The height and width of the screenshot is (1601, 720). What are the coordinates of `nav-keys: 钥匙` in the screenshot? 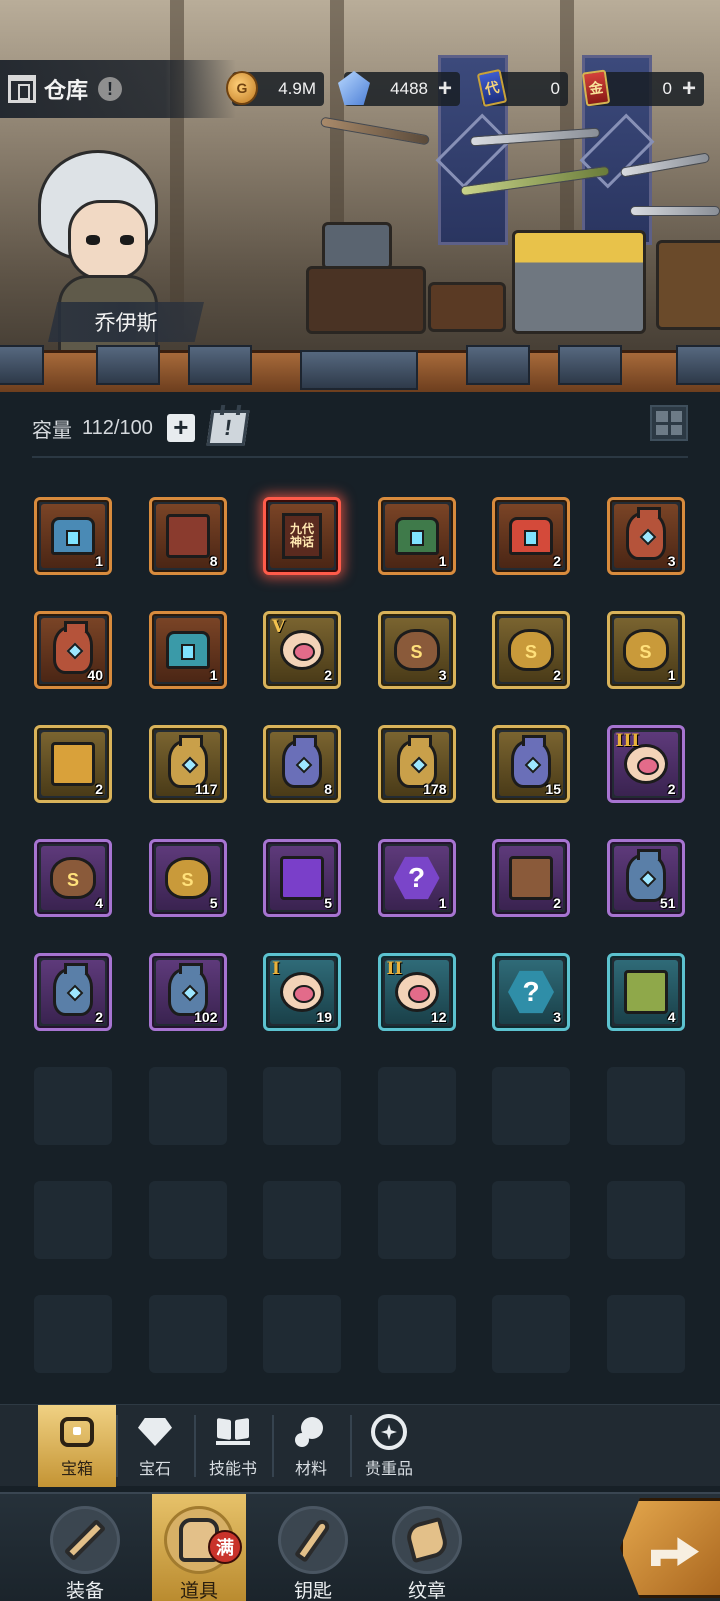 It's located at (313, 1547).